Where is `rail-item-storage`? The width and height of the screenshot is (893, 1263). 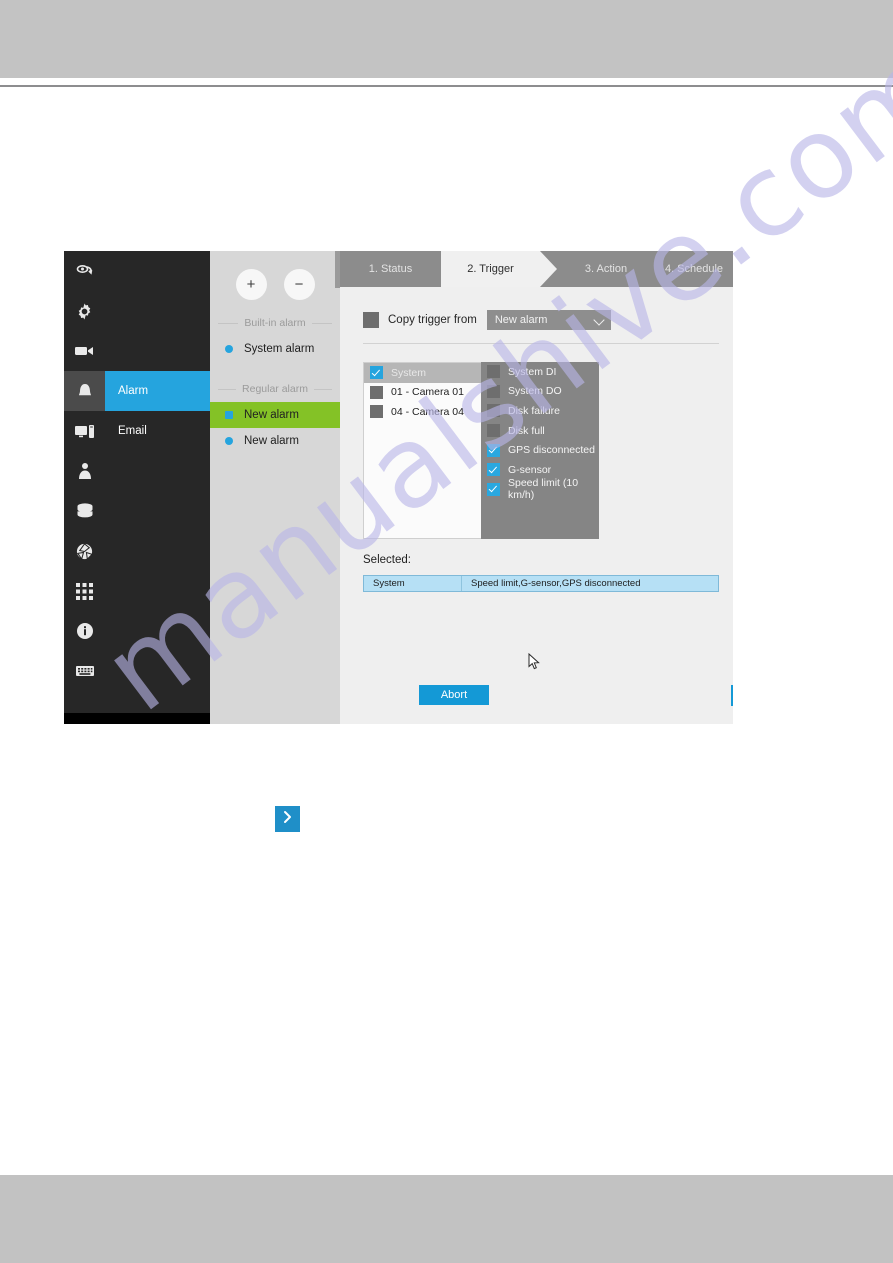 rail-item-storage is located at coordinates (84, 511).